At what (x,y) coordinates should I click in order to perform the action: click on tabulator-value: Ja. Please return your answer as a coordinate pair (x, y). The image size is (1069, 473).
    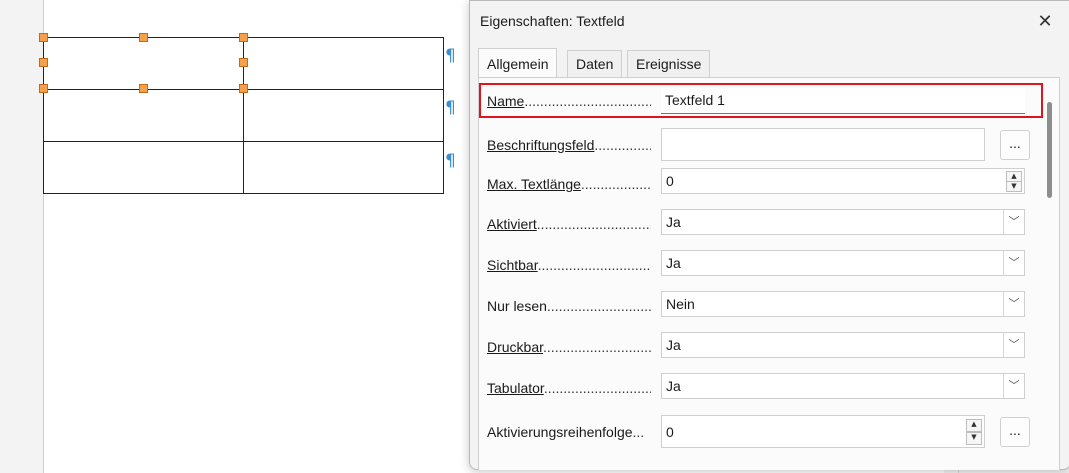
    Looking at the image, I should click on (673, 386).